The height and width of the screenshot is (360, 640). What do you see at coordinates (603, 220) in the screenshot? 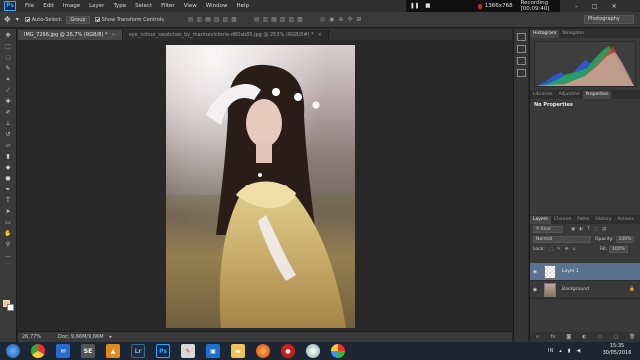
I see `tab-history: History` at bounding box center [603, 220].